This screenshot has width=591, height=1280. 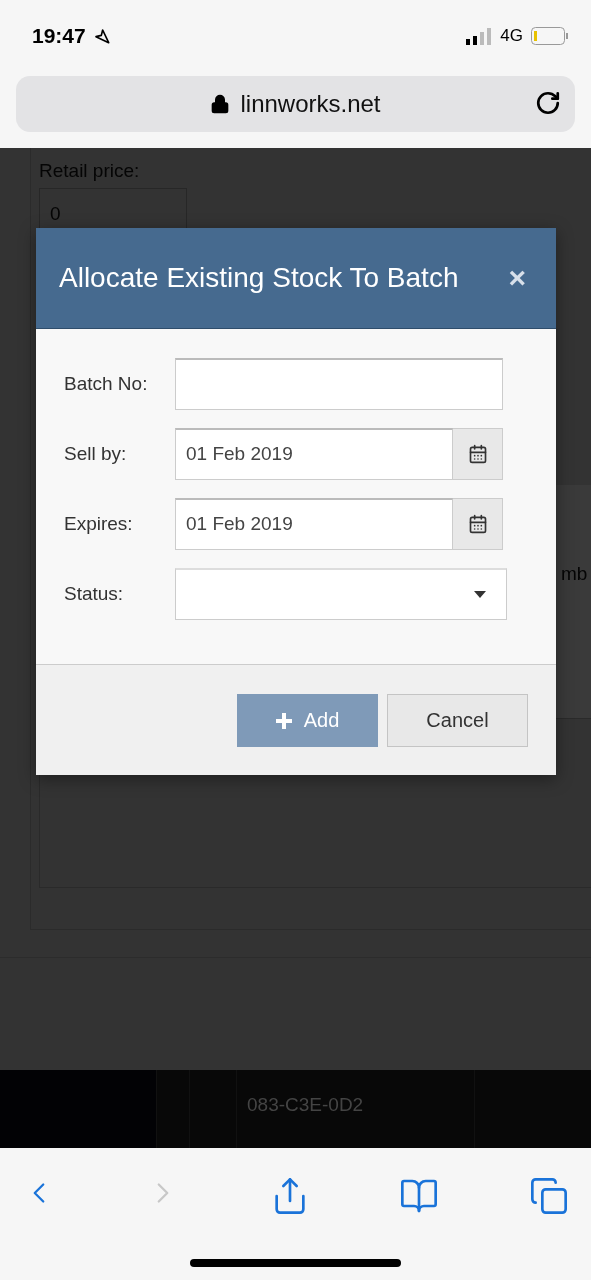 I want to click on table-cell: 083-C3E-0D2, so click(x=305, y=1104).